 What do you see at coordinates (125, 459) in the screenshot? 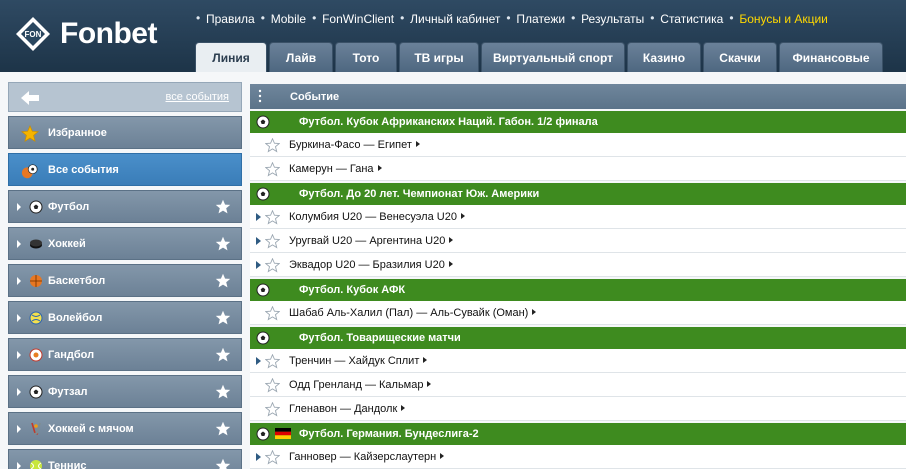
I see `sidebar-item-tennis: Теннис` at bounding box center [125, 459].